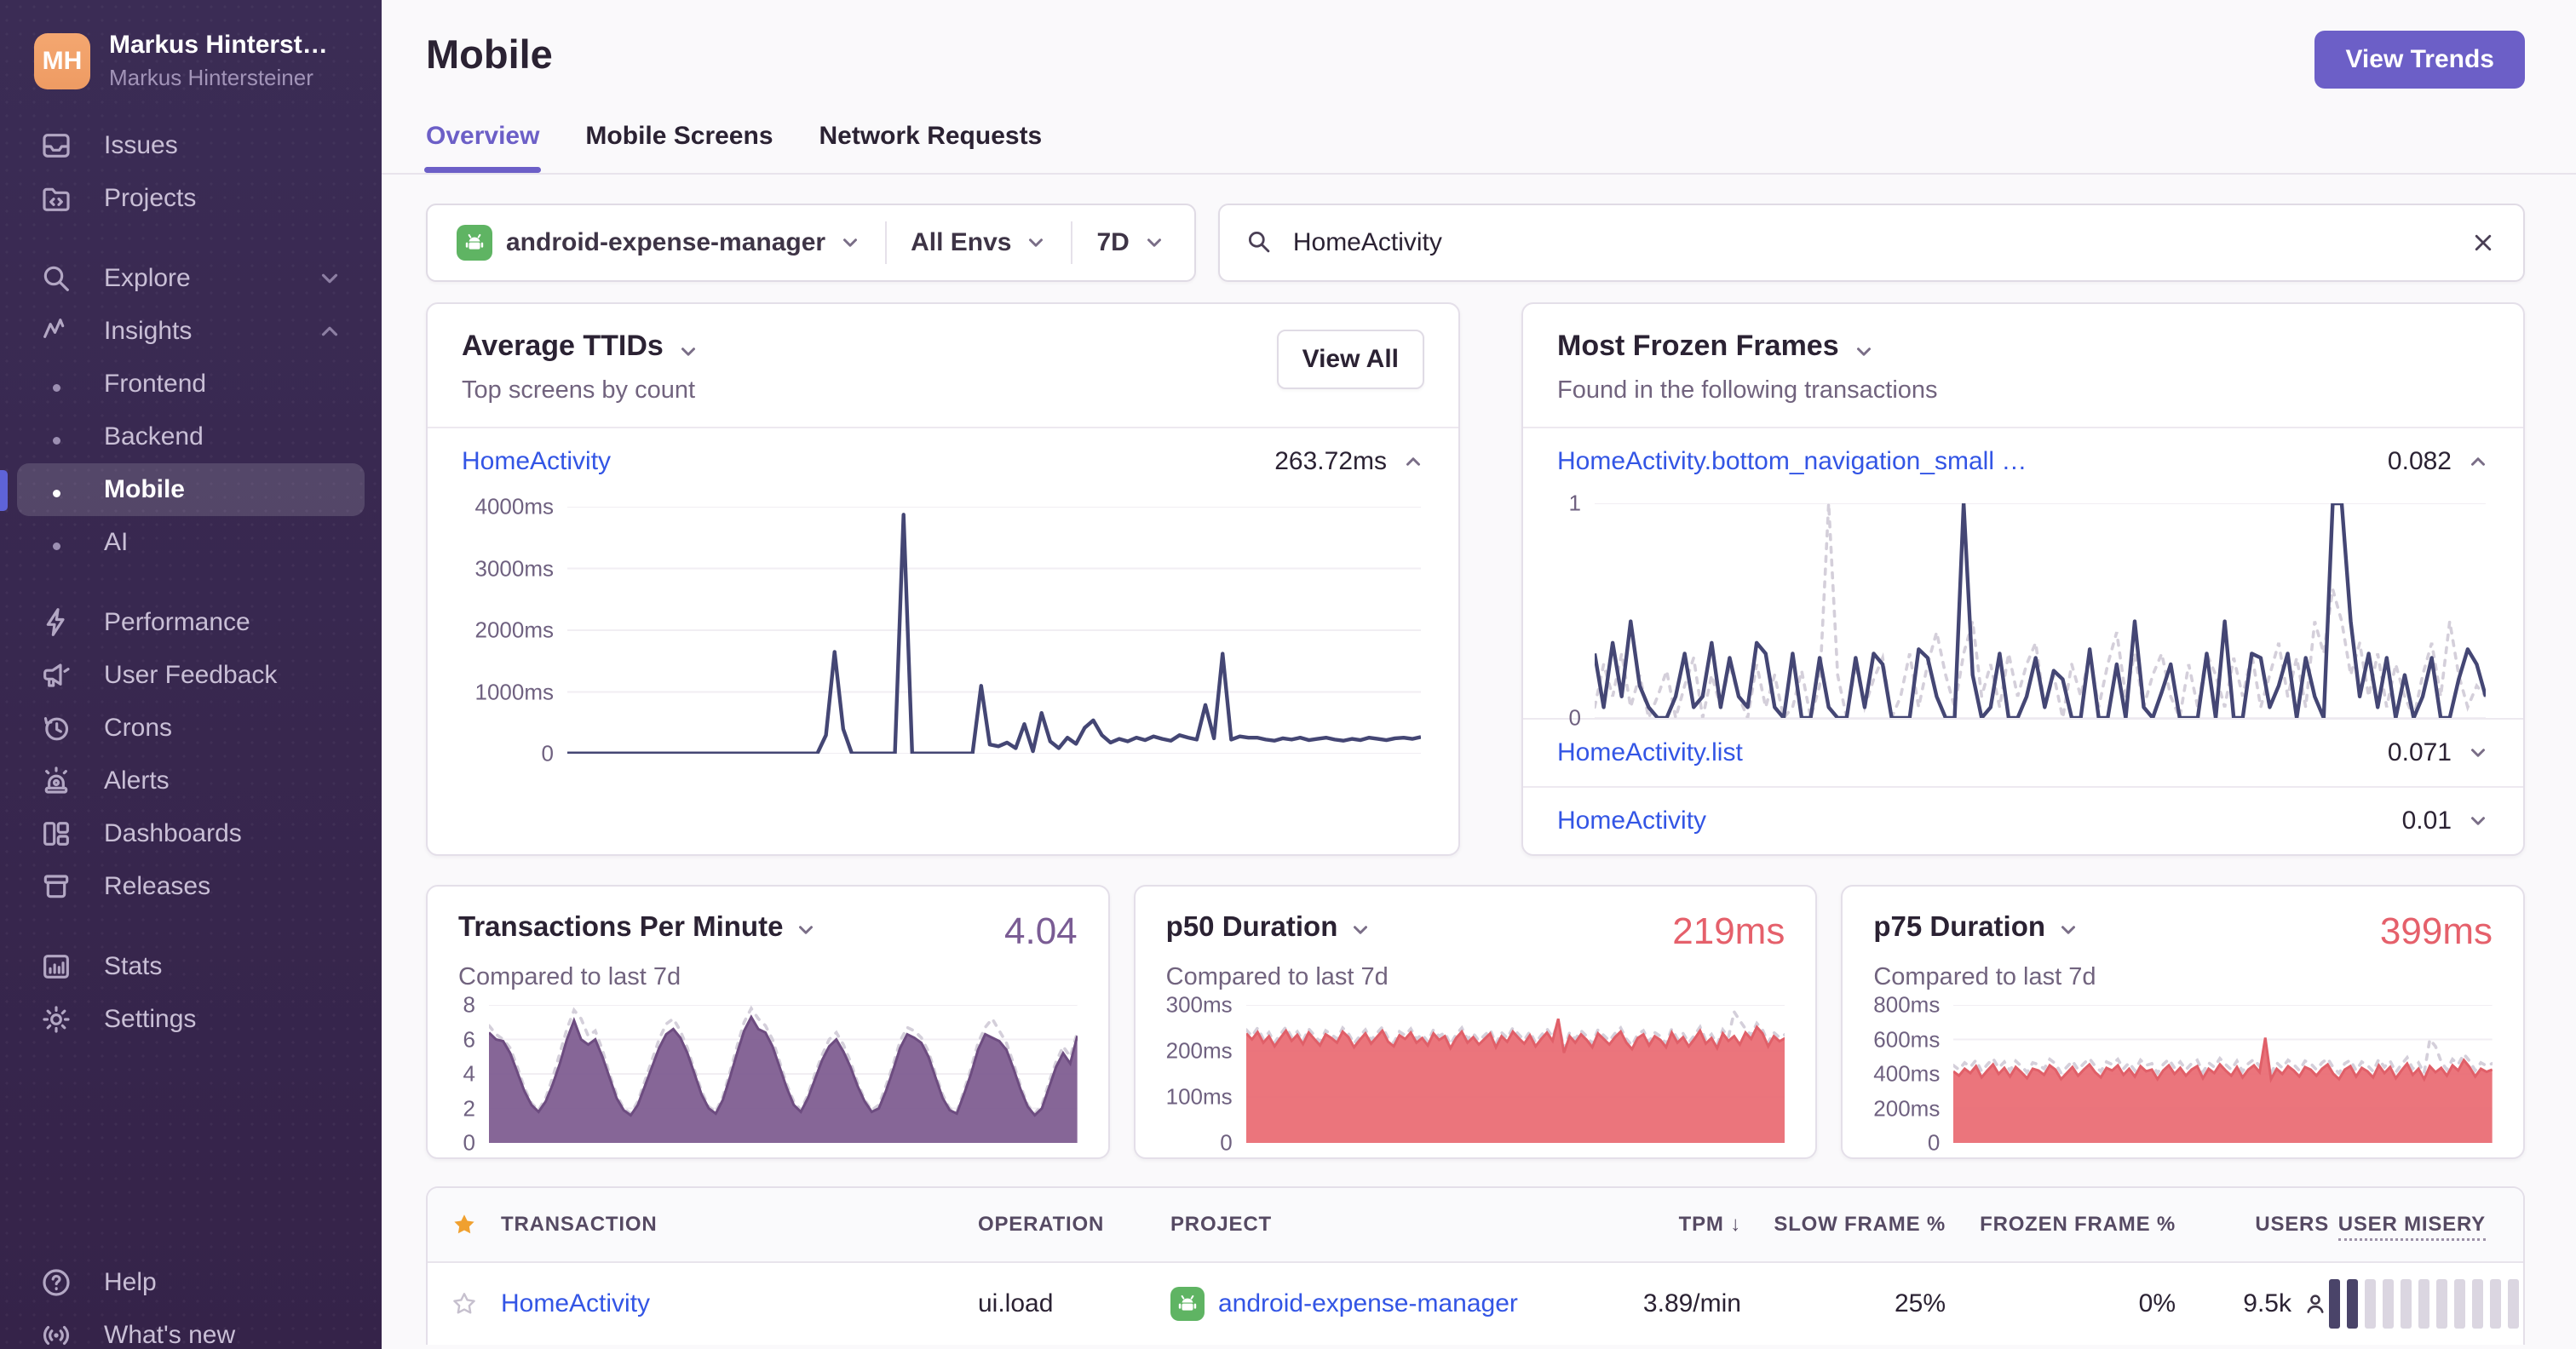  Describe the element at coordinates (931, 148) in the screenshot. I see `tab-network-requests: Network Requests` at that location.